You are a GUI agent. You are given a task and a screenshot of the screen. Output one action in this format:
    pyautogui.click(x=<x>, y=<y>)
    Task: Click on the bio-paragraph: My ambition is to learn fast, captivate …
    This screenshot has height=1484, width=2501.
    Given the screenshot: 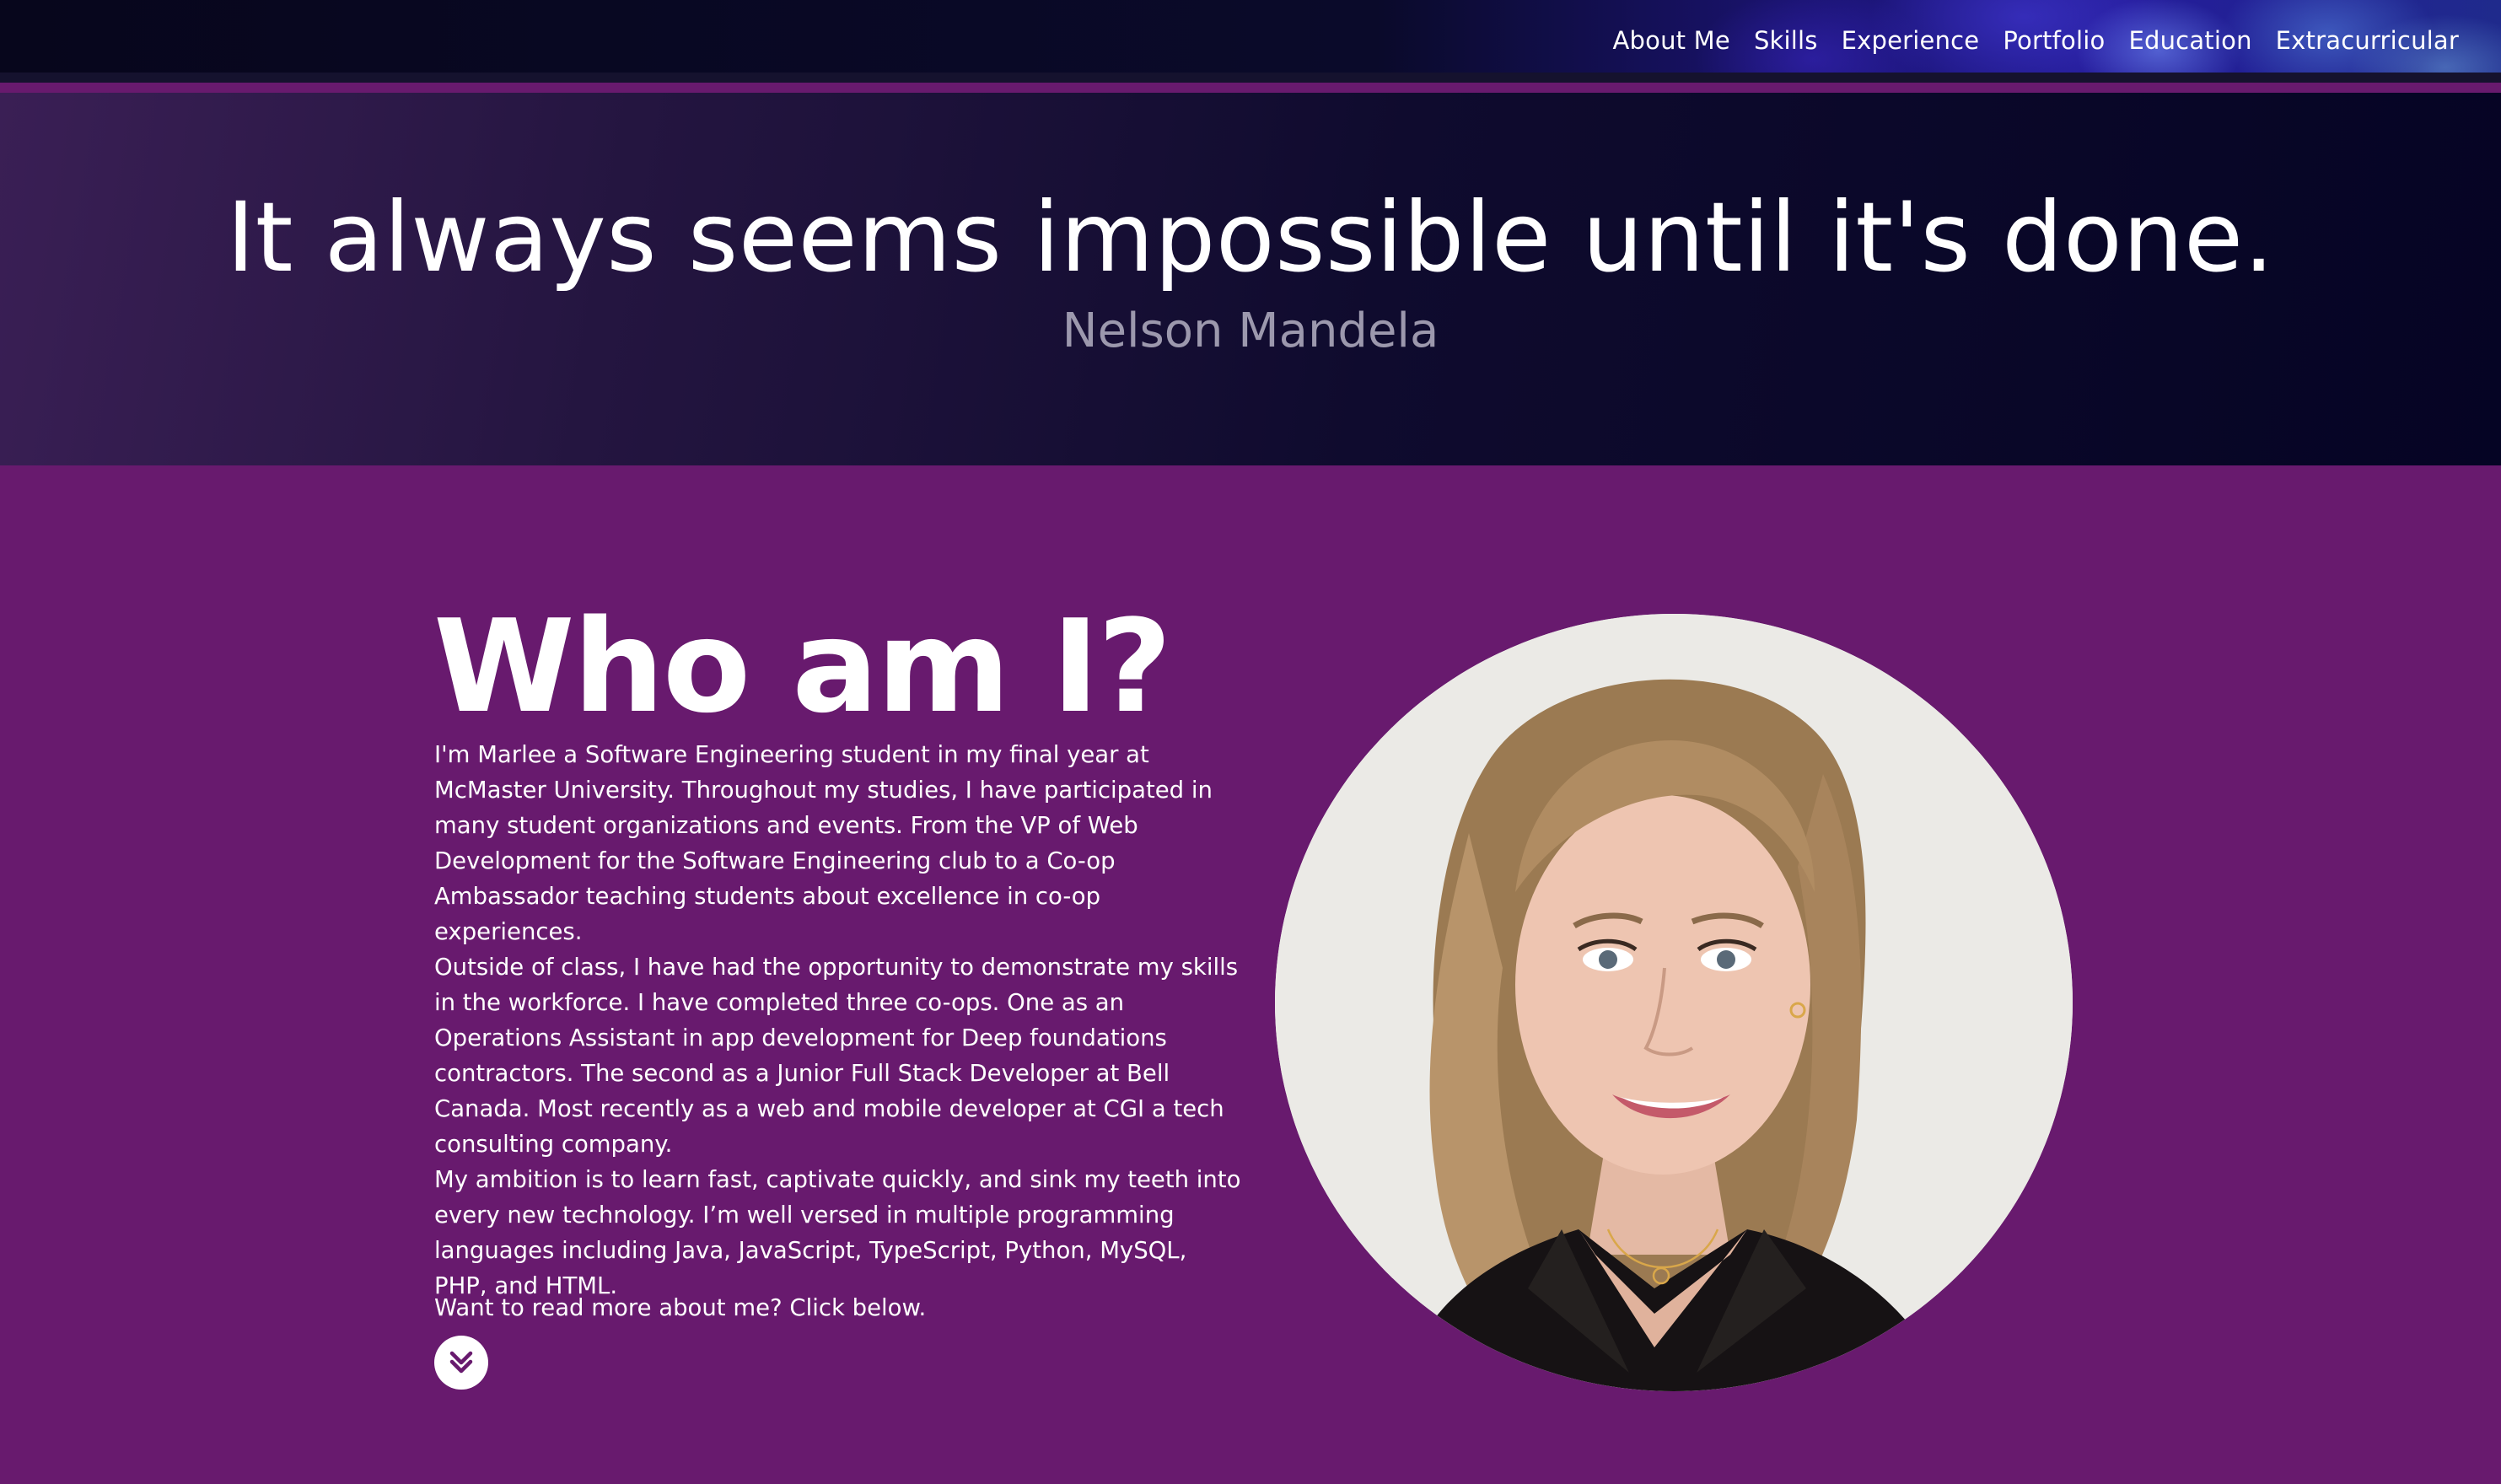 What is the action you would take?
    pyautogui.click(x=837, y=1232)
    